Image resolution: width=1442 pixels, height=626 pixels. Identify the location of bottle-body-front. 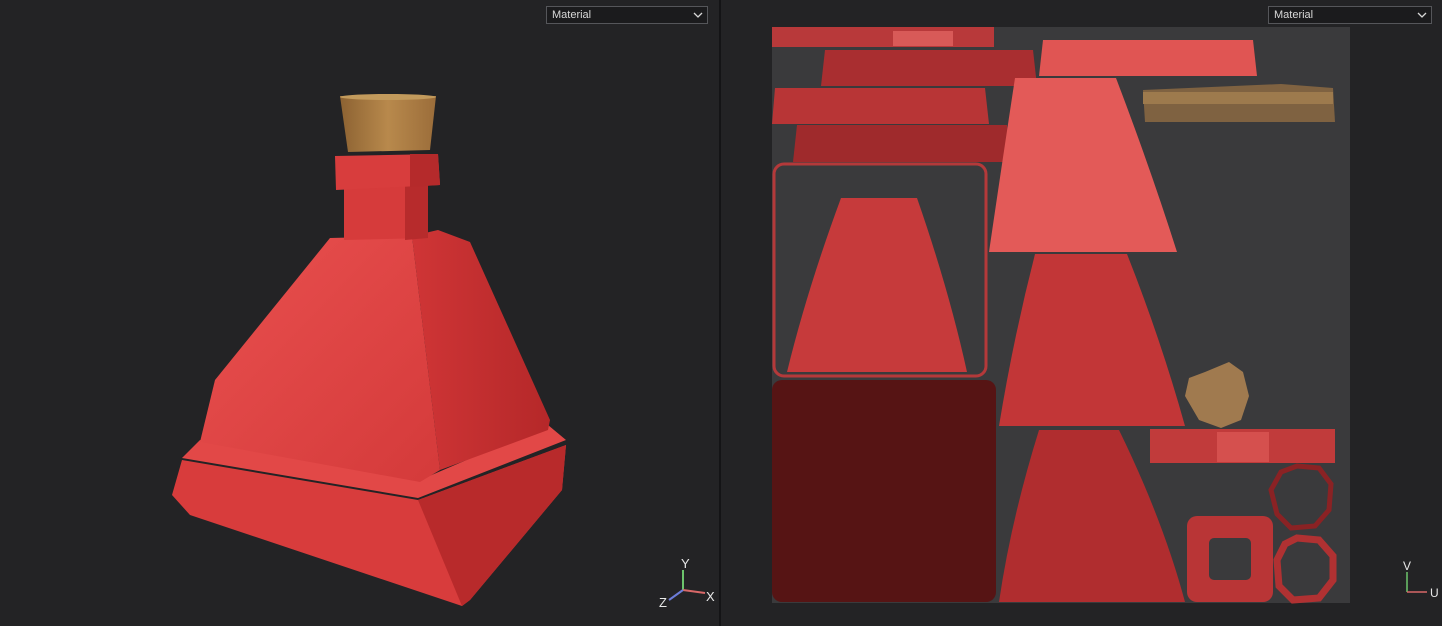
(320, 359).